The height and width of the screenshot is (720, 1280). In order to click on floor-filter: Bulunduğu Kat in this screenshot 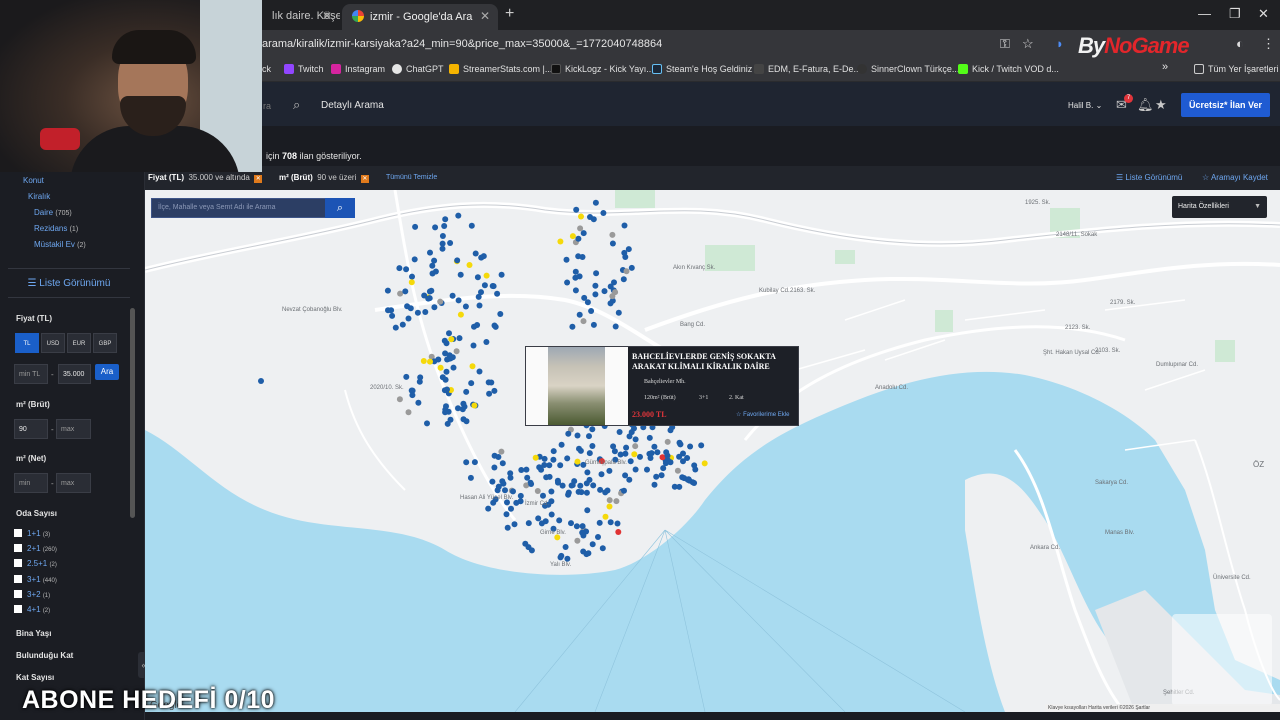, I will do `click(44, 655)`.